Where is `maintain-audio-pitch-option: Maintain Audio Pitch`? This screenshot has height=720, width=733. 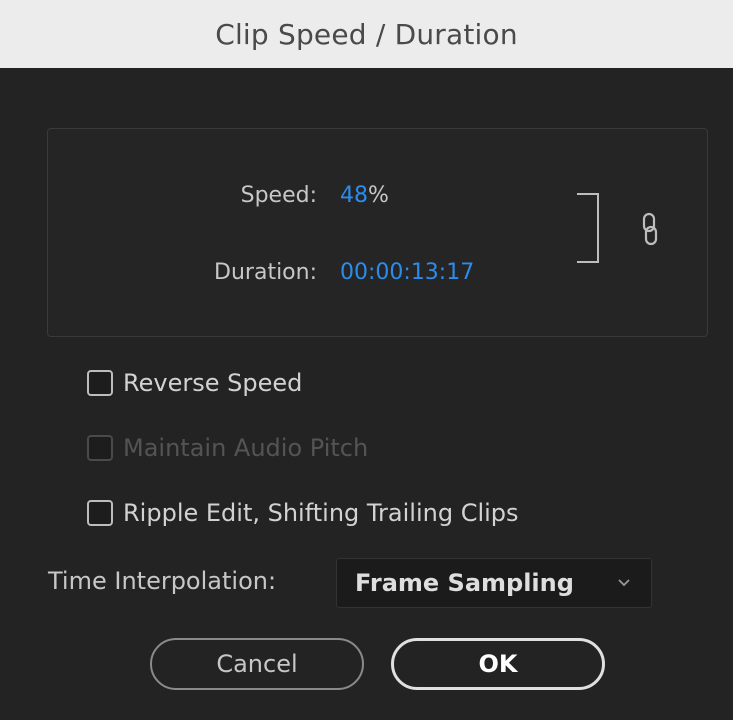
maintain-audio-pitch-option: Maintain Audio Pitch is located at coordinates (227, 448).